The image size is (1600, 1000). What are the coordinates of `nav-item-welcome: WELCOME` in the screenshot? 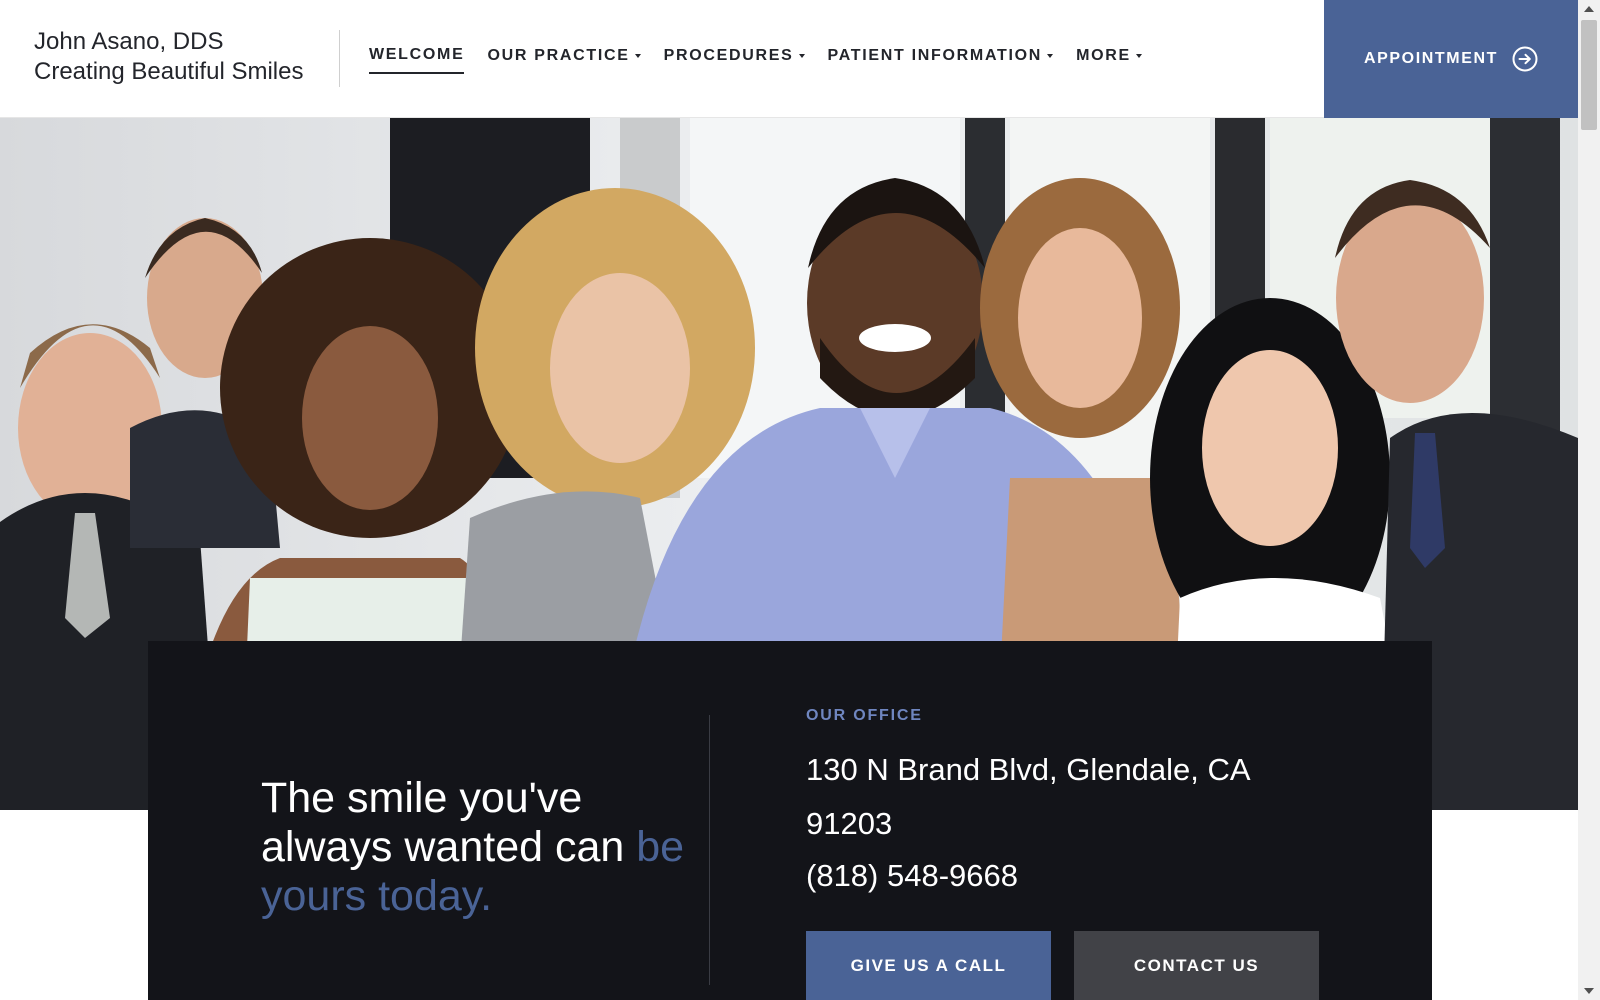 It's located at (417, 60).